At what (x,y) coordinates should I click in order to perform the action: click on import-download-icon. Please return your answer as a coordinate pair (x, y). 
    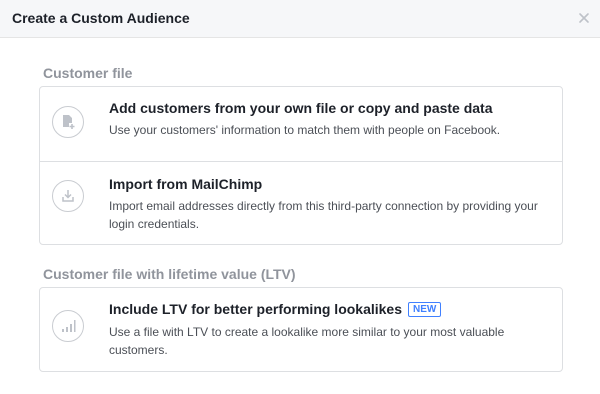
    Looking at the image, I should click on (68, 196).